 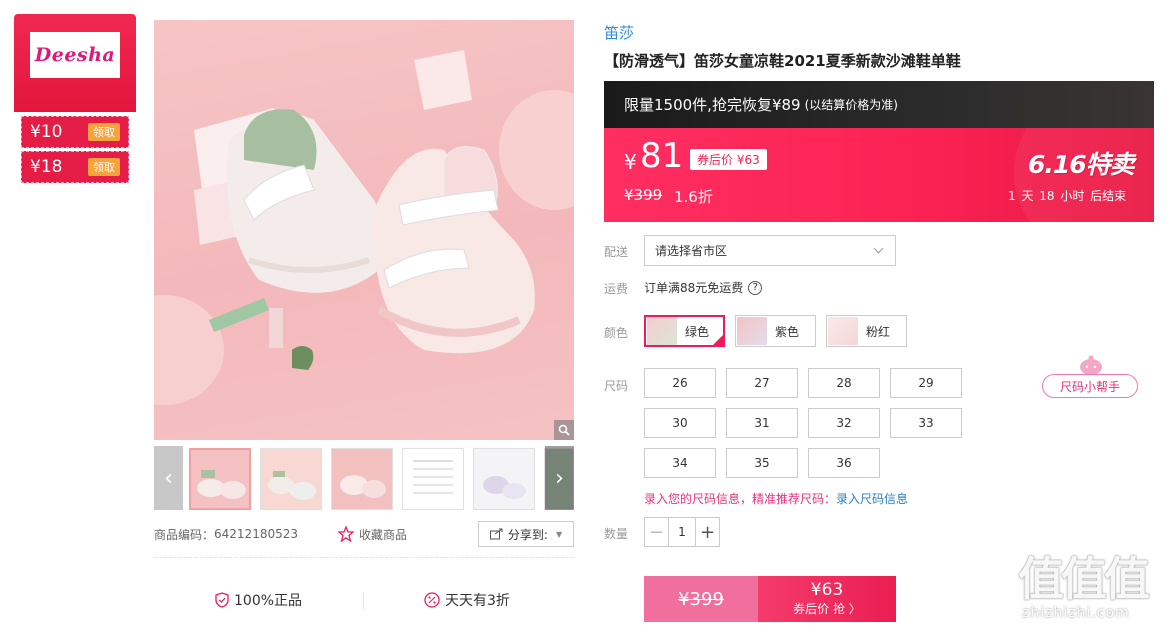 I want to click on chevron-right-icon: ›, so click(x=559, y=478).